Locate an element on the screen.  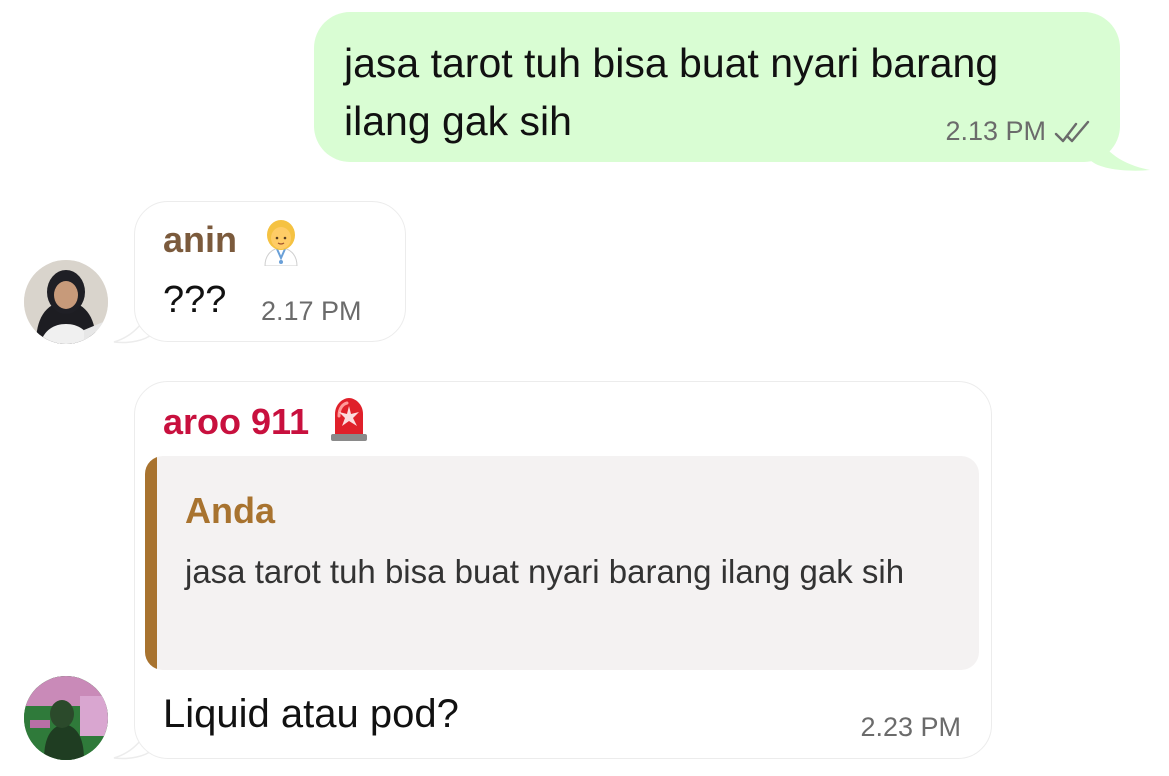
quote-accent-bar is located at coordinates (151, 563).